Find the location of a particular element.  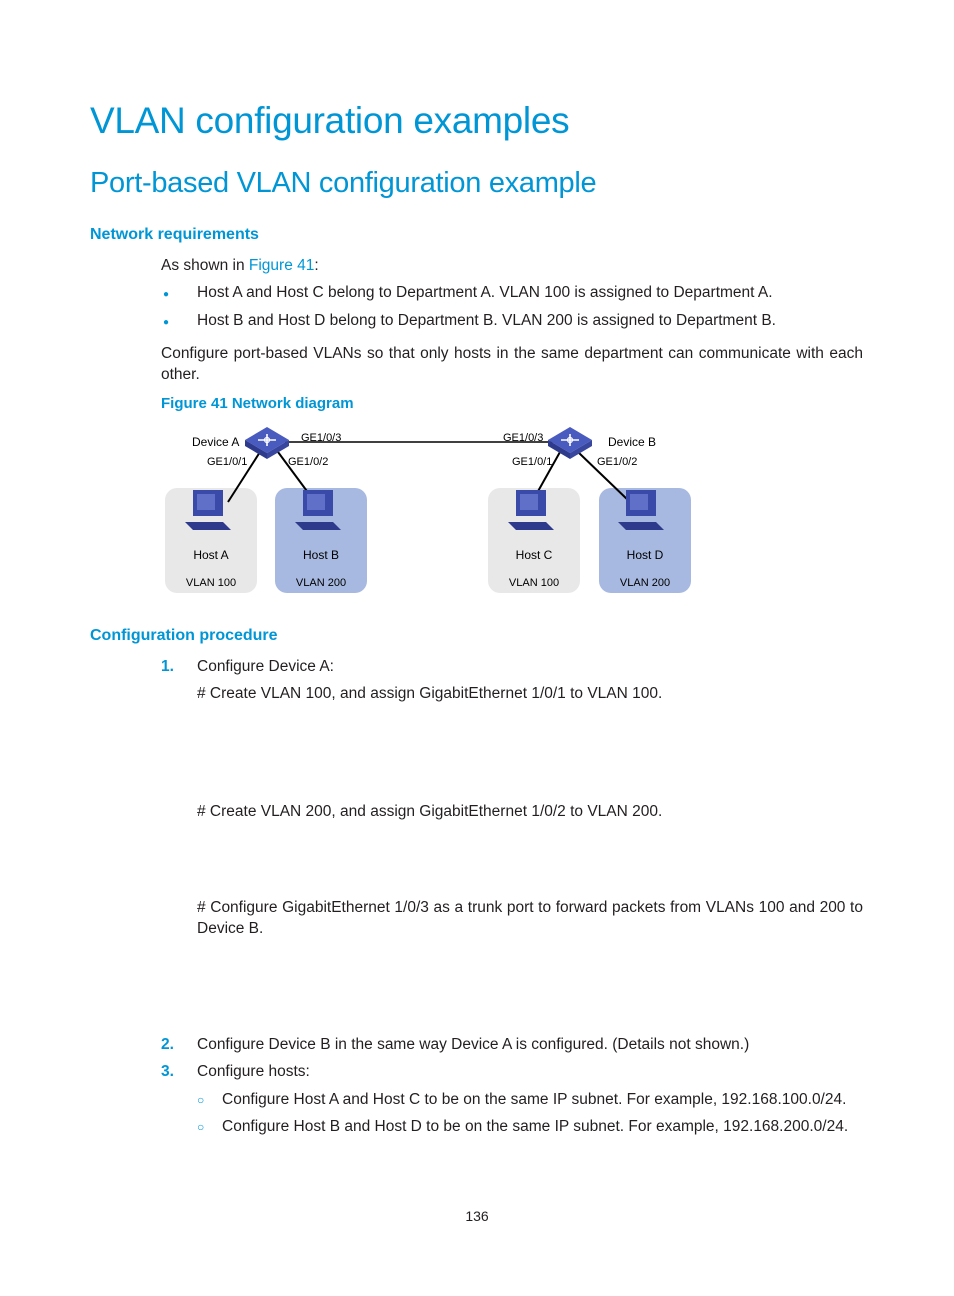

page-number: 136 is located at coordinates (477, 1216).